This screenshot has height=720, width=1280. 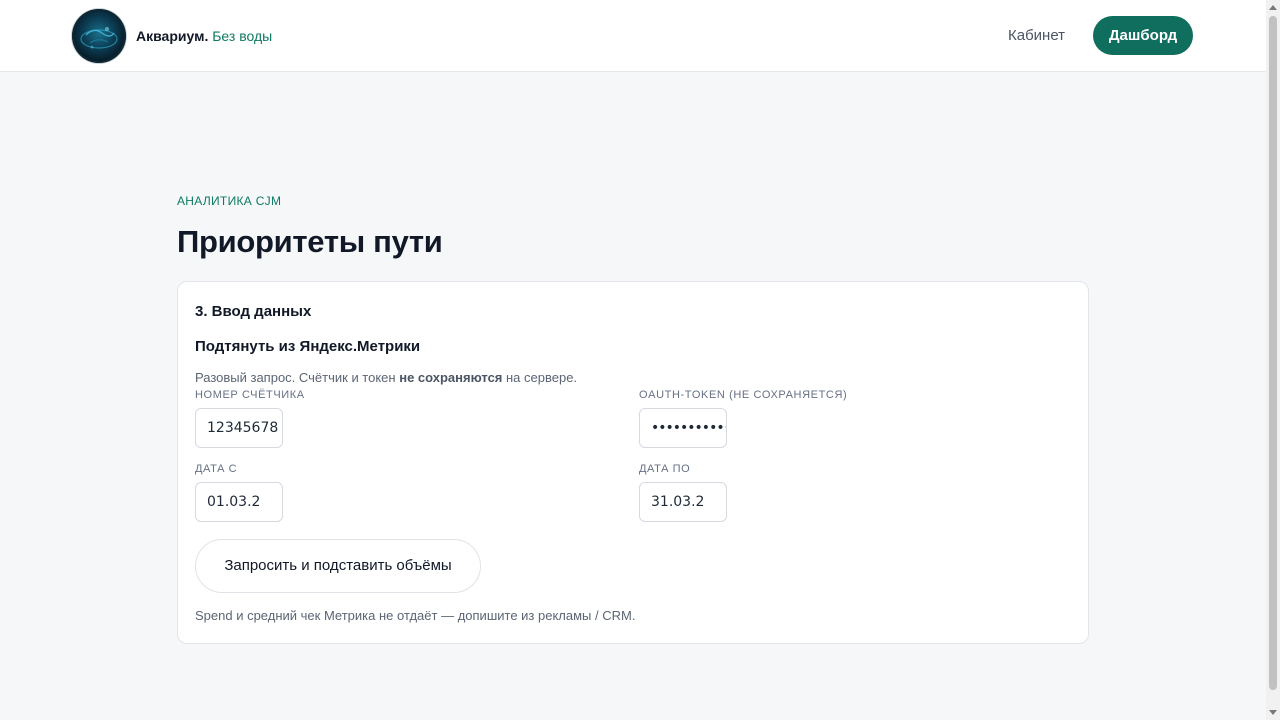 What do you see at coordinates (253, 311) in the screenshot?
I see `section-title: 3. Ввод данных` at bounding box center [253, 311].